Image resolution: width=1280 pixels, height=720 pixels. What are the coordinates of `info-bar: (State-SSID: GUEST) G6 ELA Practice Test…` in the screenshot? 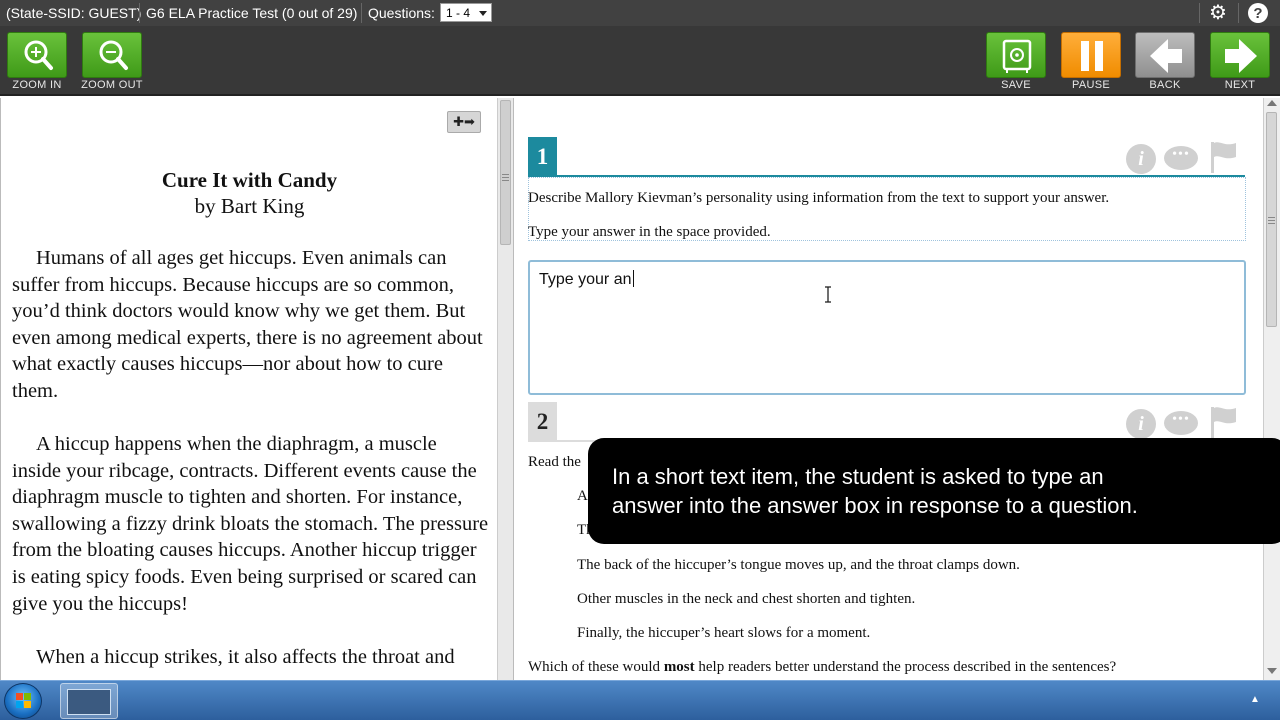 It's located at (640, 13).